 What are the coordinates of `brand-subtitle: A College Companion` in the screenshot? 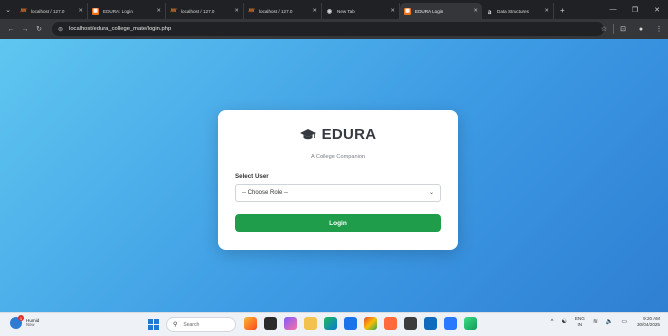 It's located at (338, 157).